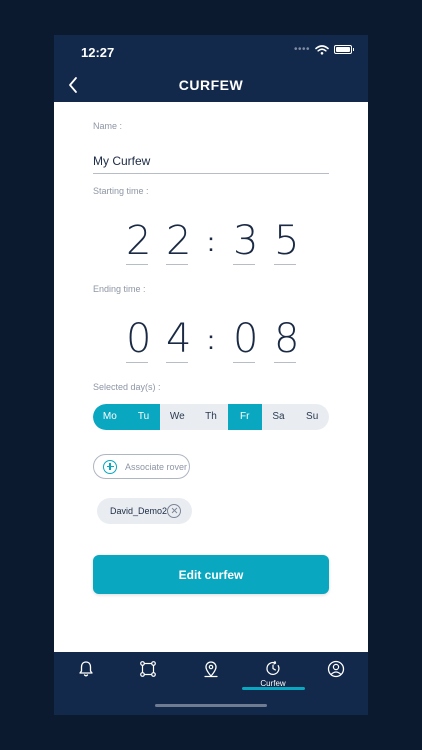 The height and width of the screenshot is (750, 422). Describe the element at coordinates (178, 241) in the screenshot. I see `start-hour-ones: 2` at that location.